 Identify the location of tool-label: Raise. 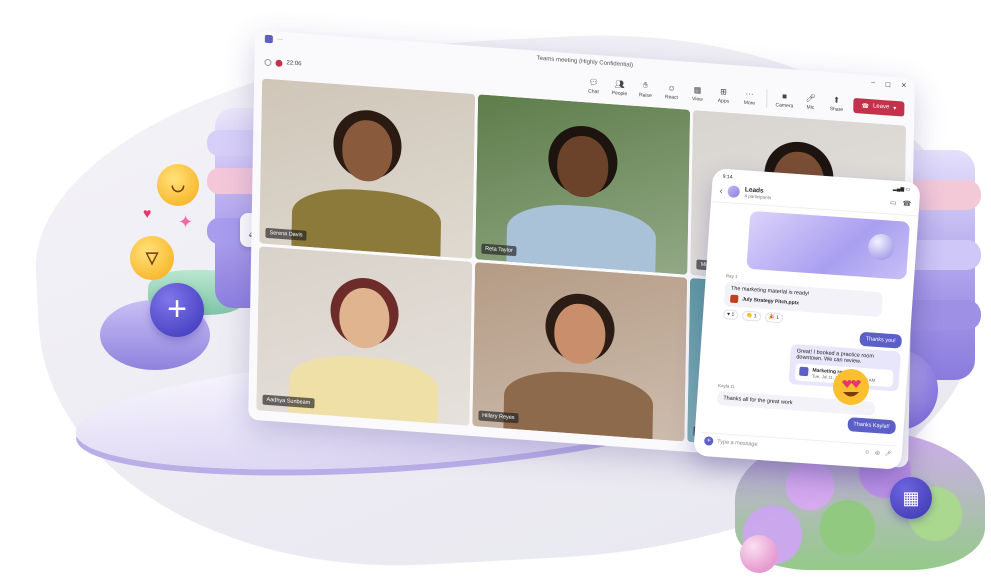
(645, 96).